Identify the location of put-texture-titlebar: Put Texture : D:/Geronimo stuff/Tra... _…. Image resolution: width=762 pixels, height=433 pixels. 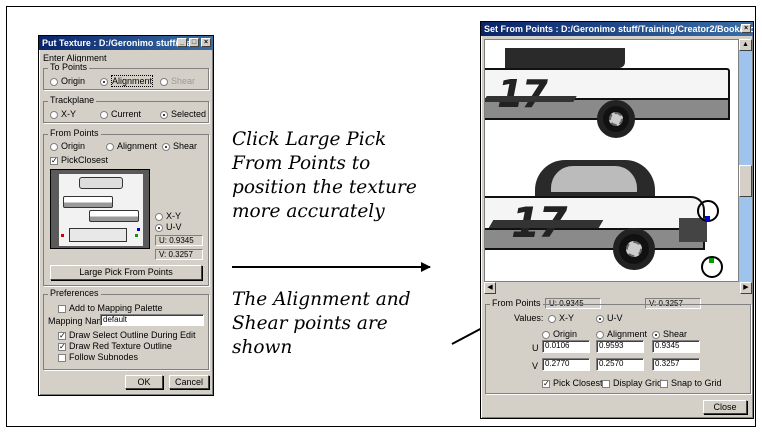
(126, 43).